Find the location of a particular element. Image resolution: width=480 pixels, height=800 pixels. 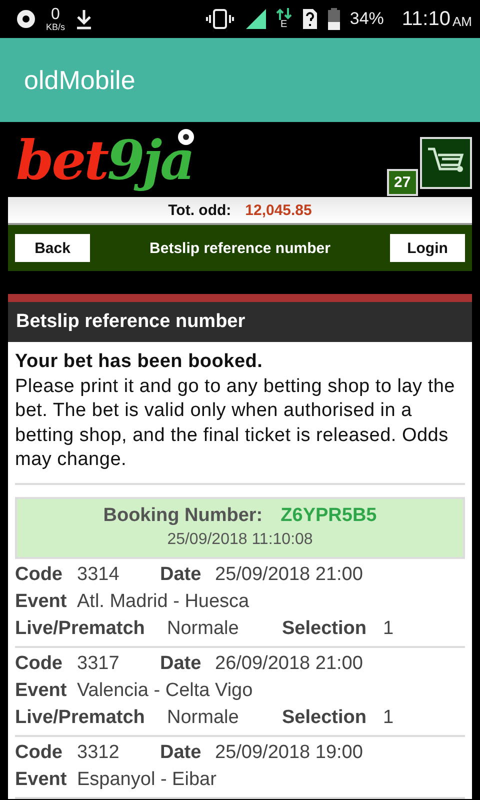

back-button: Back is located at coordinates (52, 248).